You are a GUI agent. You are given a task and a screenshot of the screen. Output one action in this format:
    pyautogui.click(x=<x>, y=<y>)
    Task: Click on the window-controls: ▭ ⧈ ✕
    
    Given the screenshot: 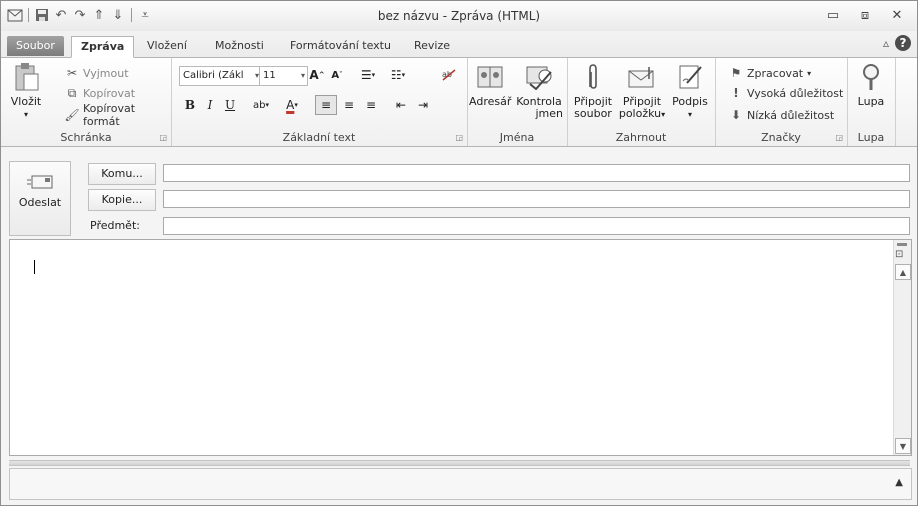 What is the action you would take?
    pyautogui.click(x=865, y=15)
    